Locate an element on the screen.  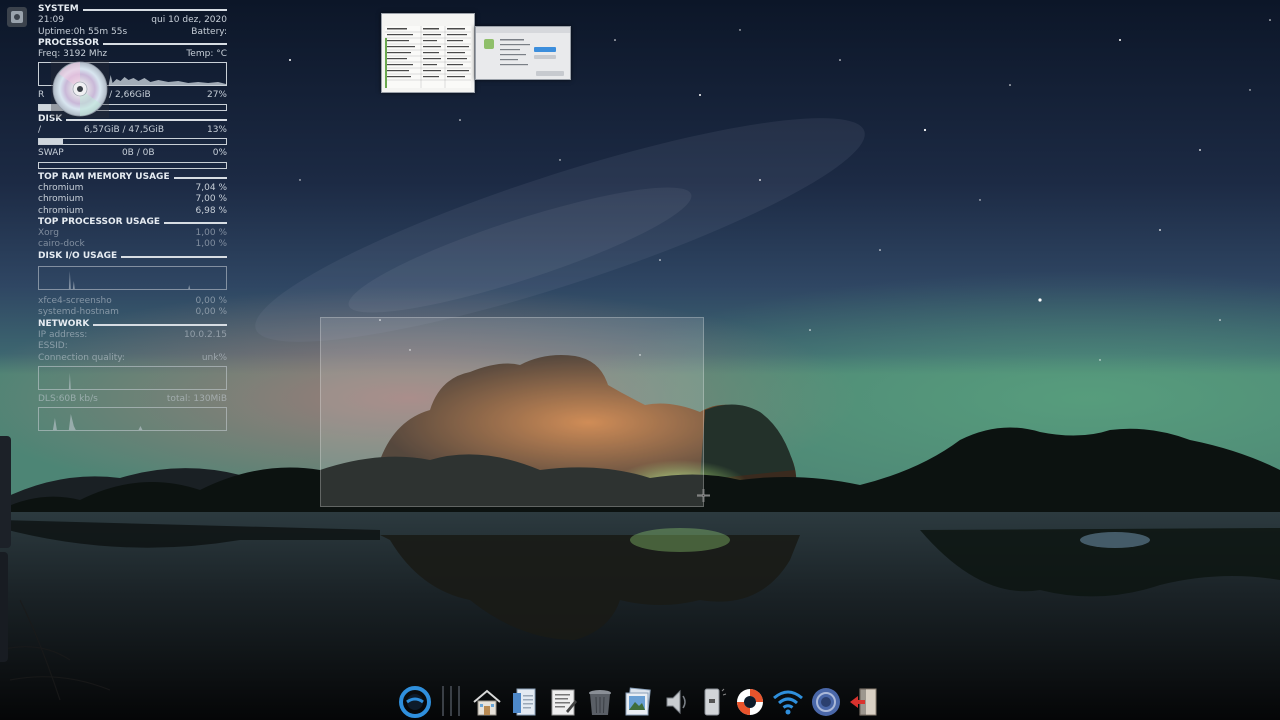
download-speed: DLS:60B kb/s is located at coordinates (68, 398).